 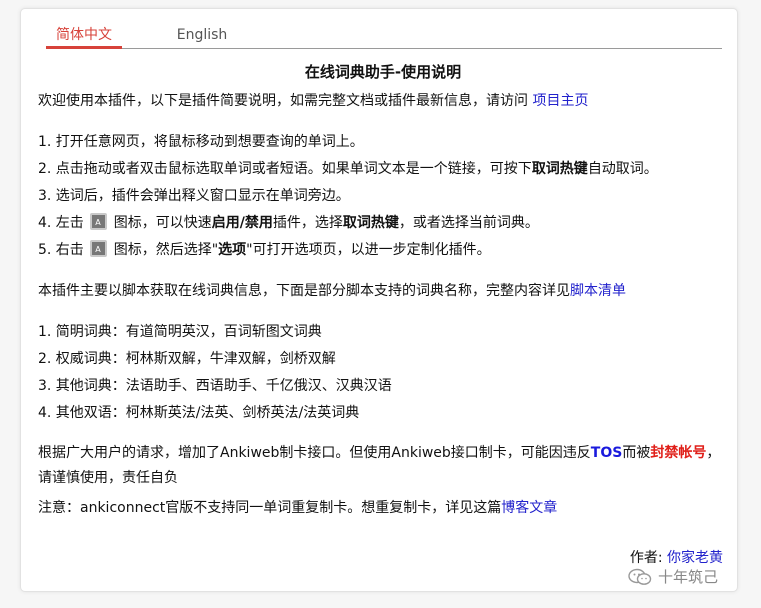 I want to click on dict-item-4: 4. 其他双语：柯林斯英法/法英、剑桥英法/法英词典, so click(x=199, y=413).